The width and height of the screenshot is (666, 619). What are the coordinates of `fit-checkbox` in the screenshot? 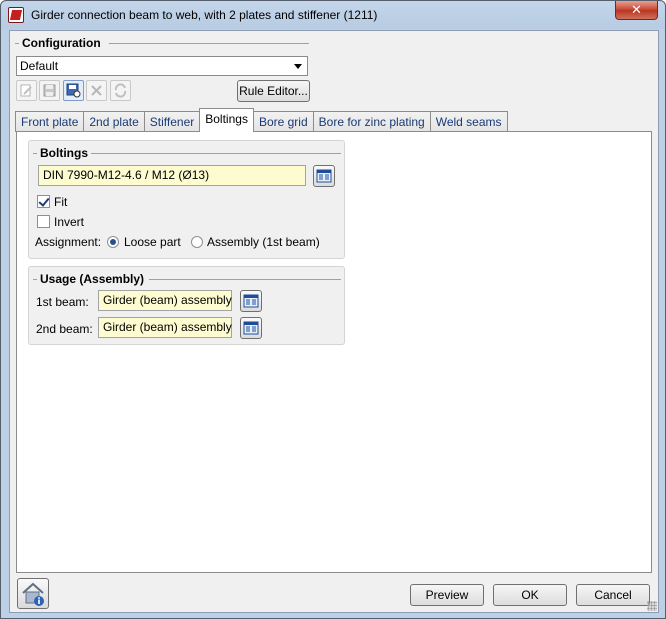 It's located at (43, 201).